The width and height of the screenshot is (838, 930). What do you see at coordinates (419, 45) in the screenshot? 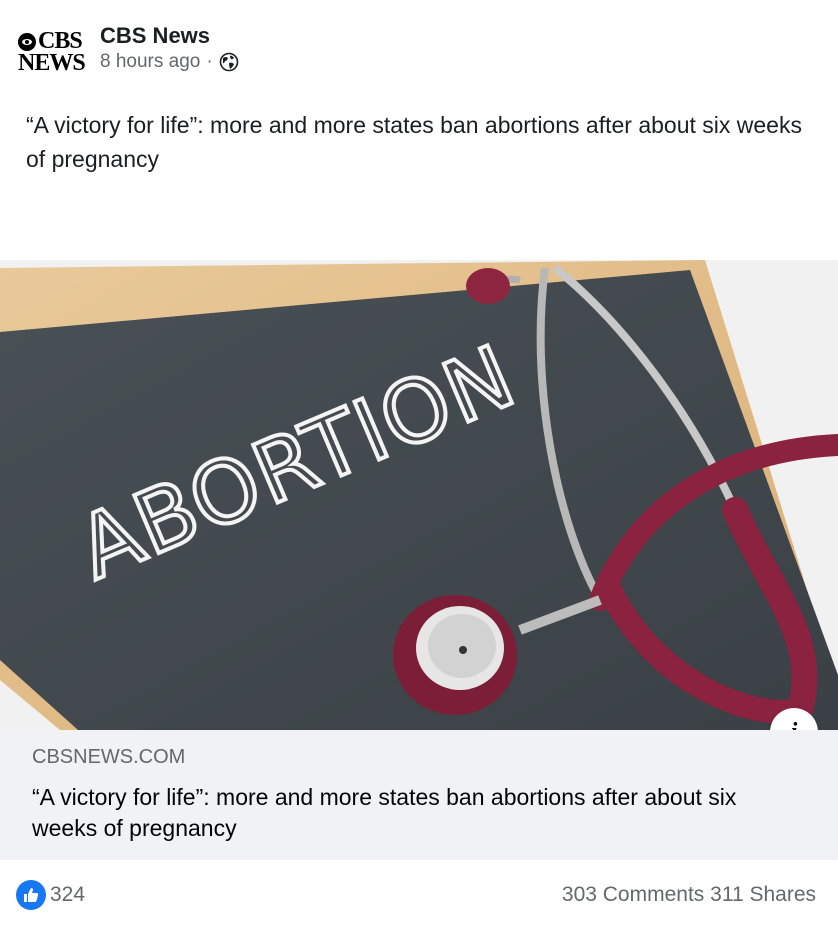
I see `post-header: CBS NEWS CBS News 8 hours ago ·` at bounding box center [419, 45].